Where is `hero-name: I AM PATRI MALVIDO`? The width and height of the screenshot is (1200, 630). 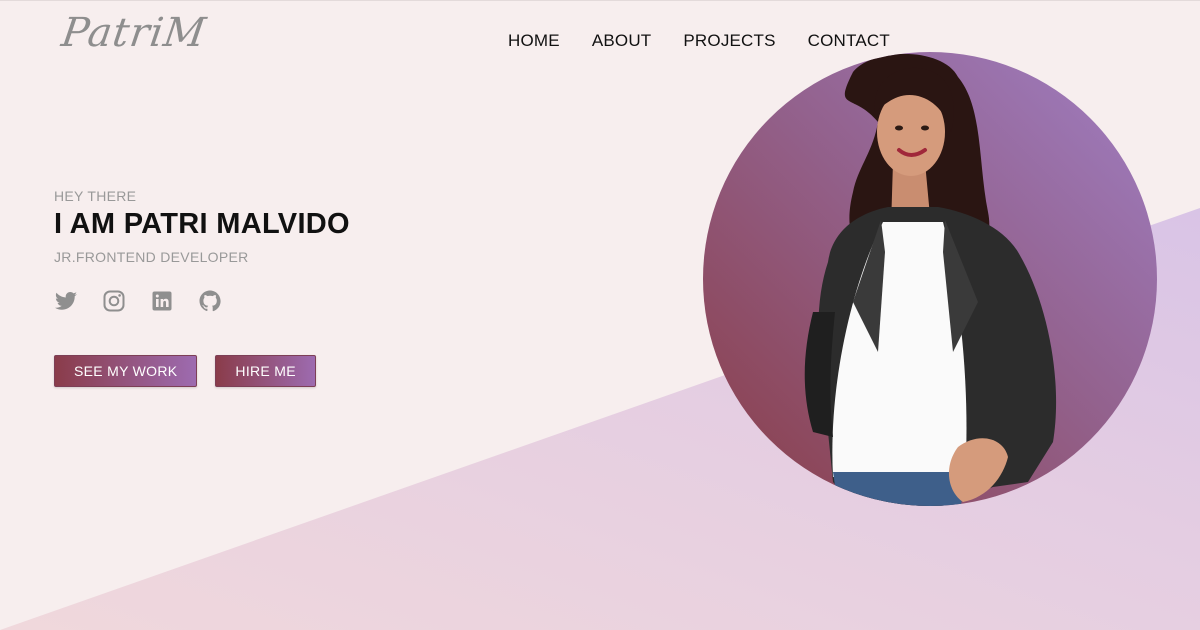 hero-name: I AM PATRI MALVIDO is located at coordinates (202, 224).